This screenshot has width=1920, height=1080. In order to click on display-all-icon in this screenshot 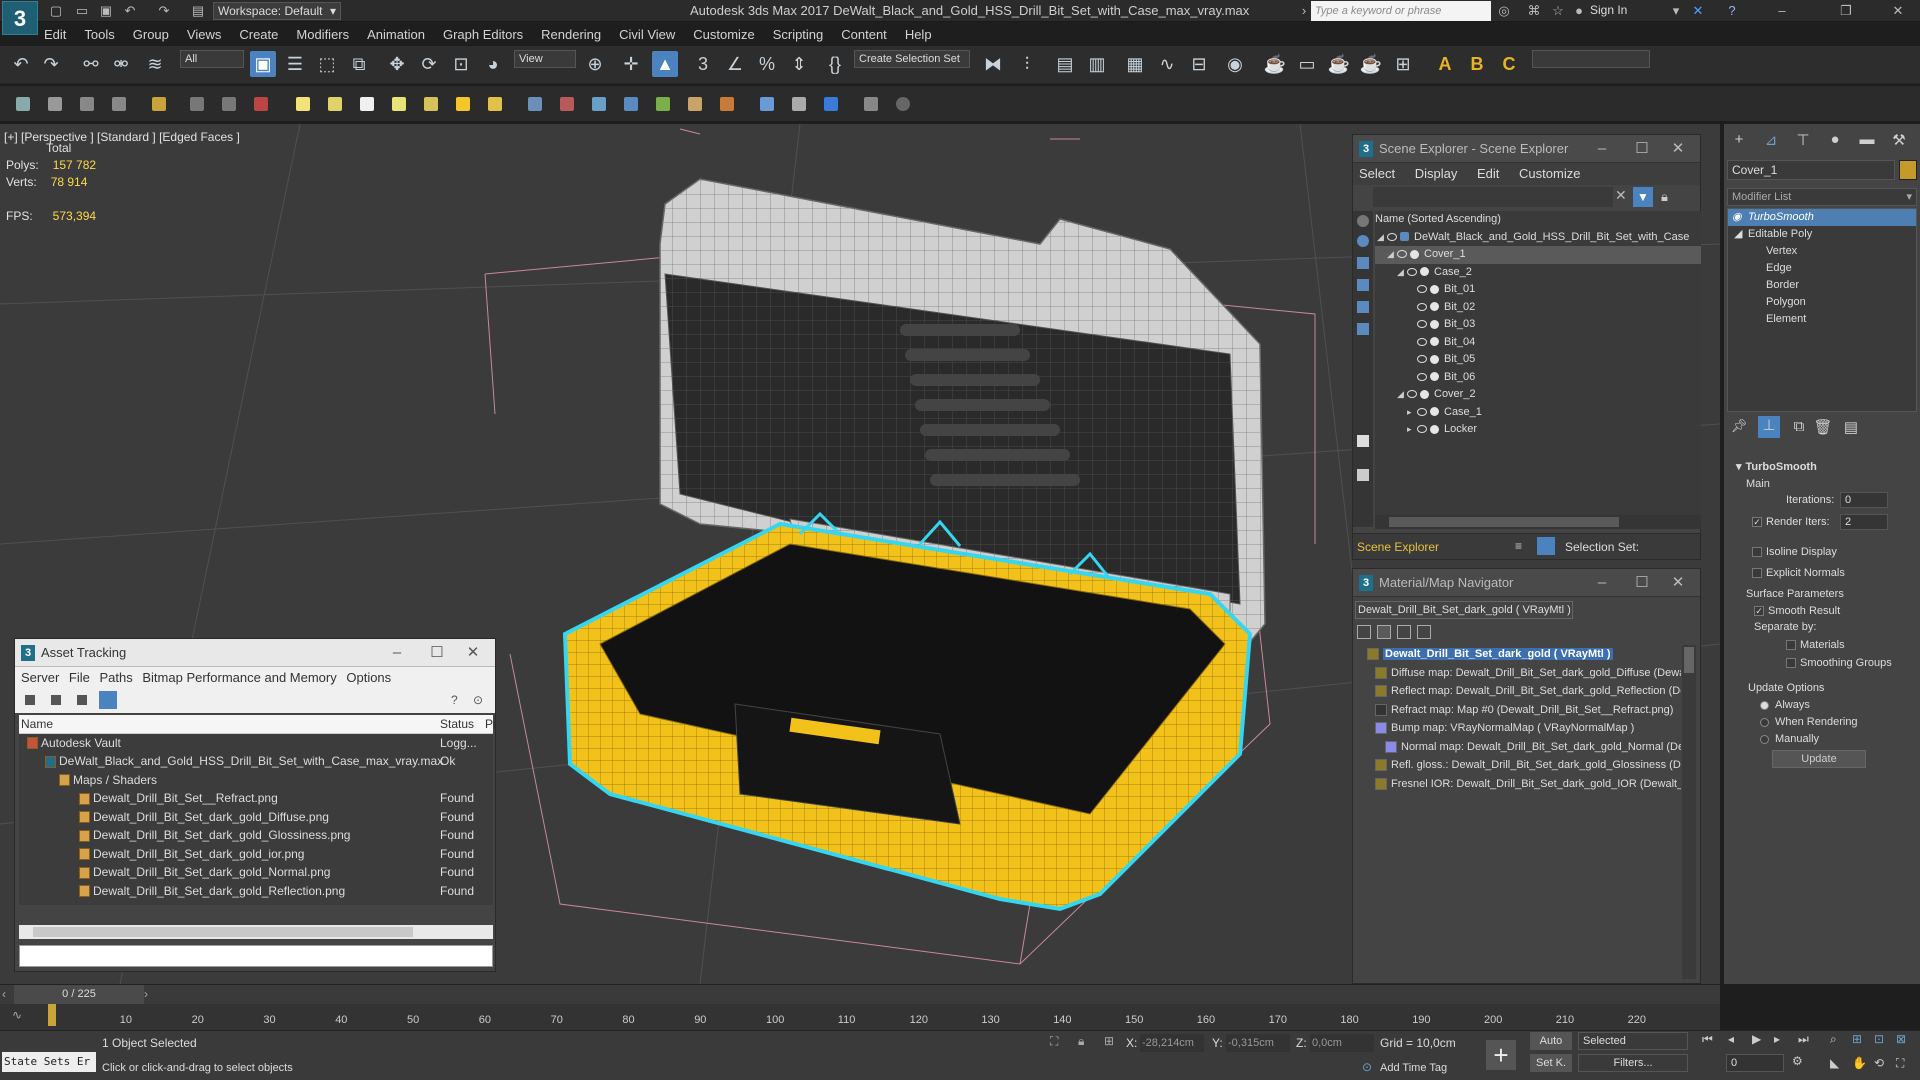, I will do `click(1363, 441)`.